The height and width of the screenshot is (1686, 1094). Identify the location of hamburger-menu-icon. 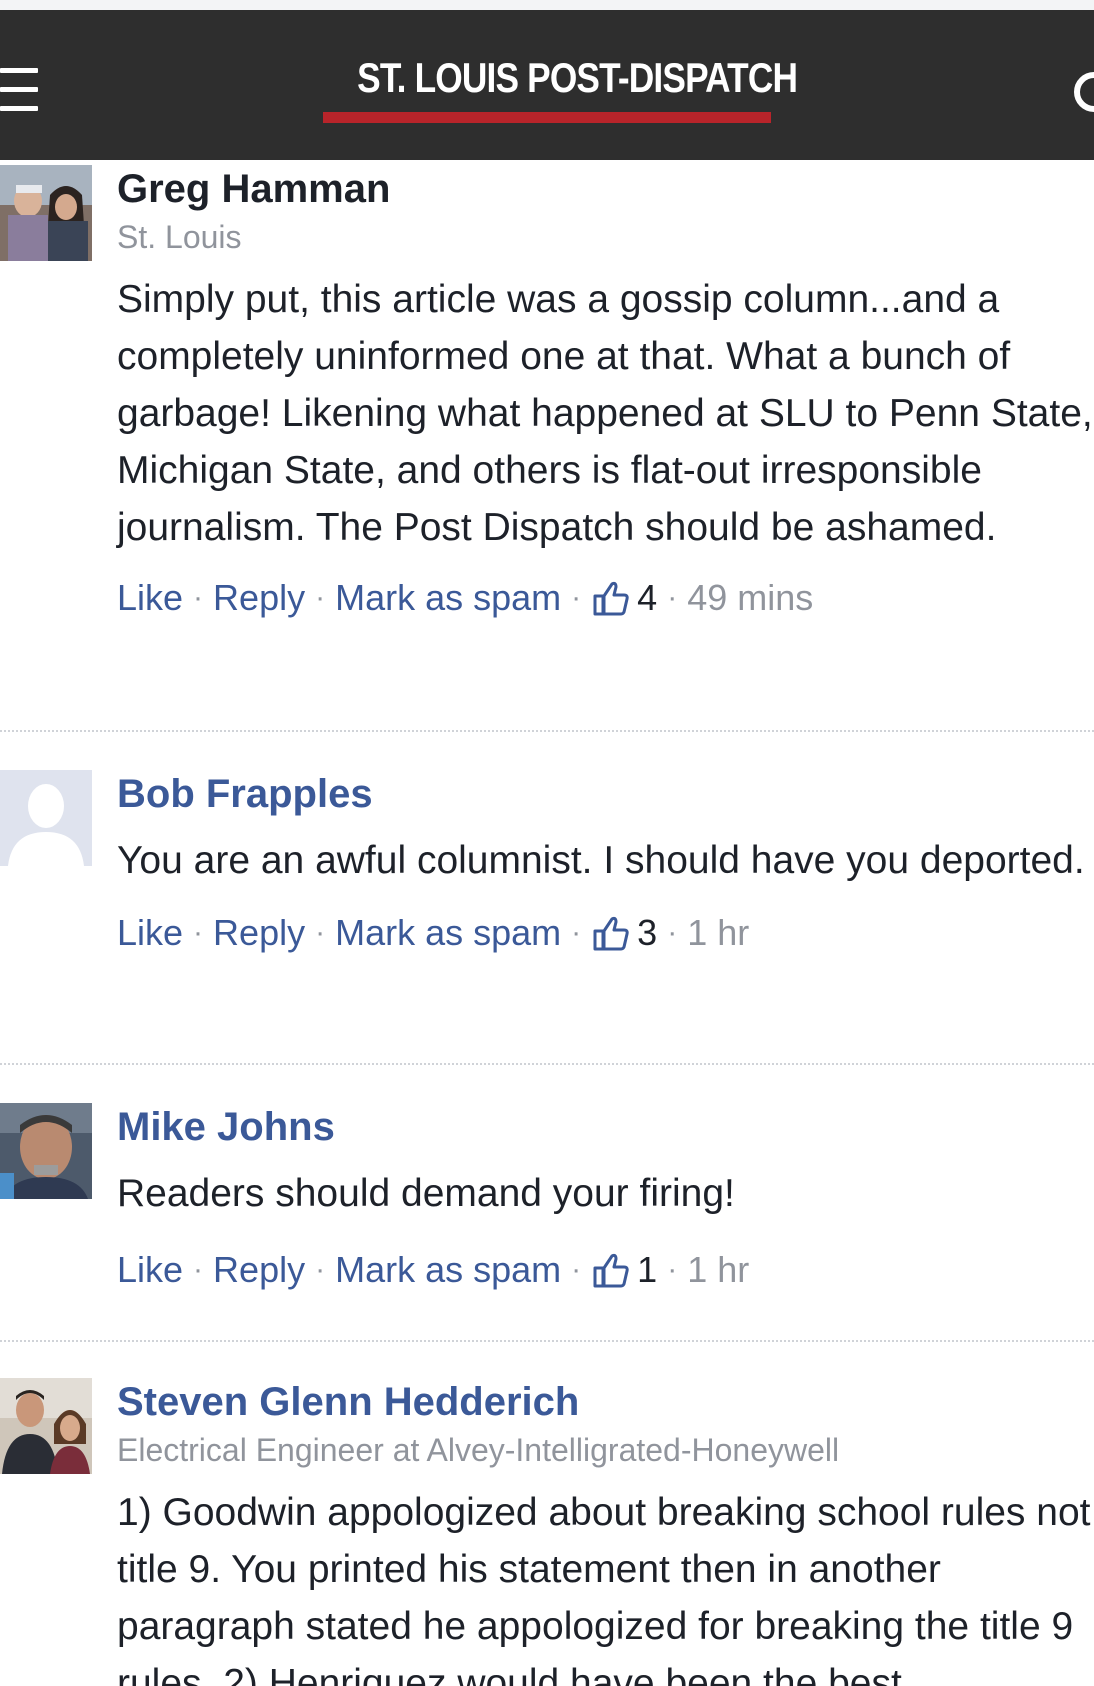
(20, 91).